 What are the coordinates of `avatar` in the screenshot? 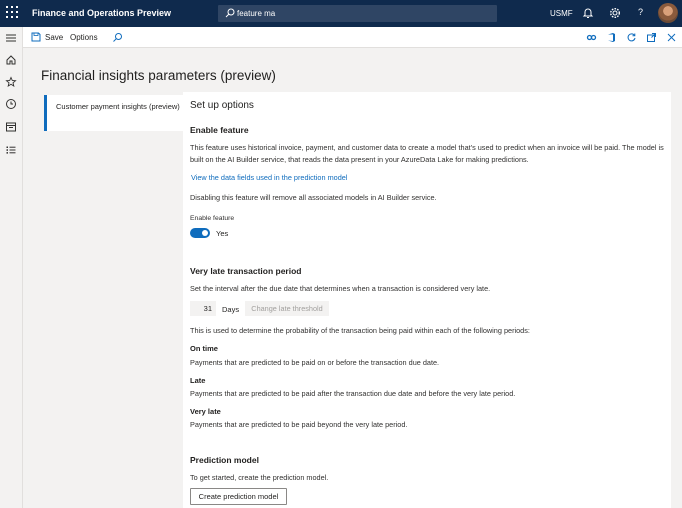 It's located at (668, 13).